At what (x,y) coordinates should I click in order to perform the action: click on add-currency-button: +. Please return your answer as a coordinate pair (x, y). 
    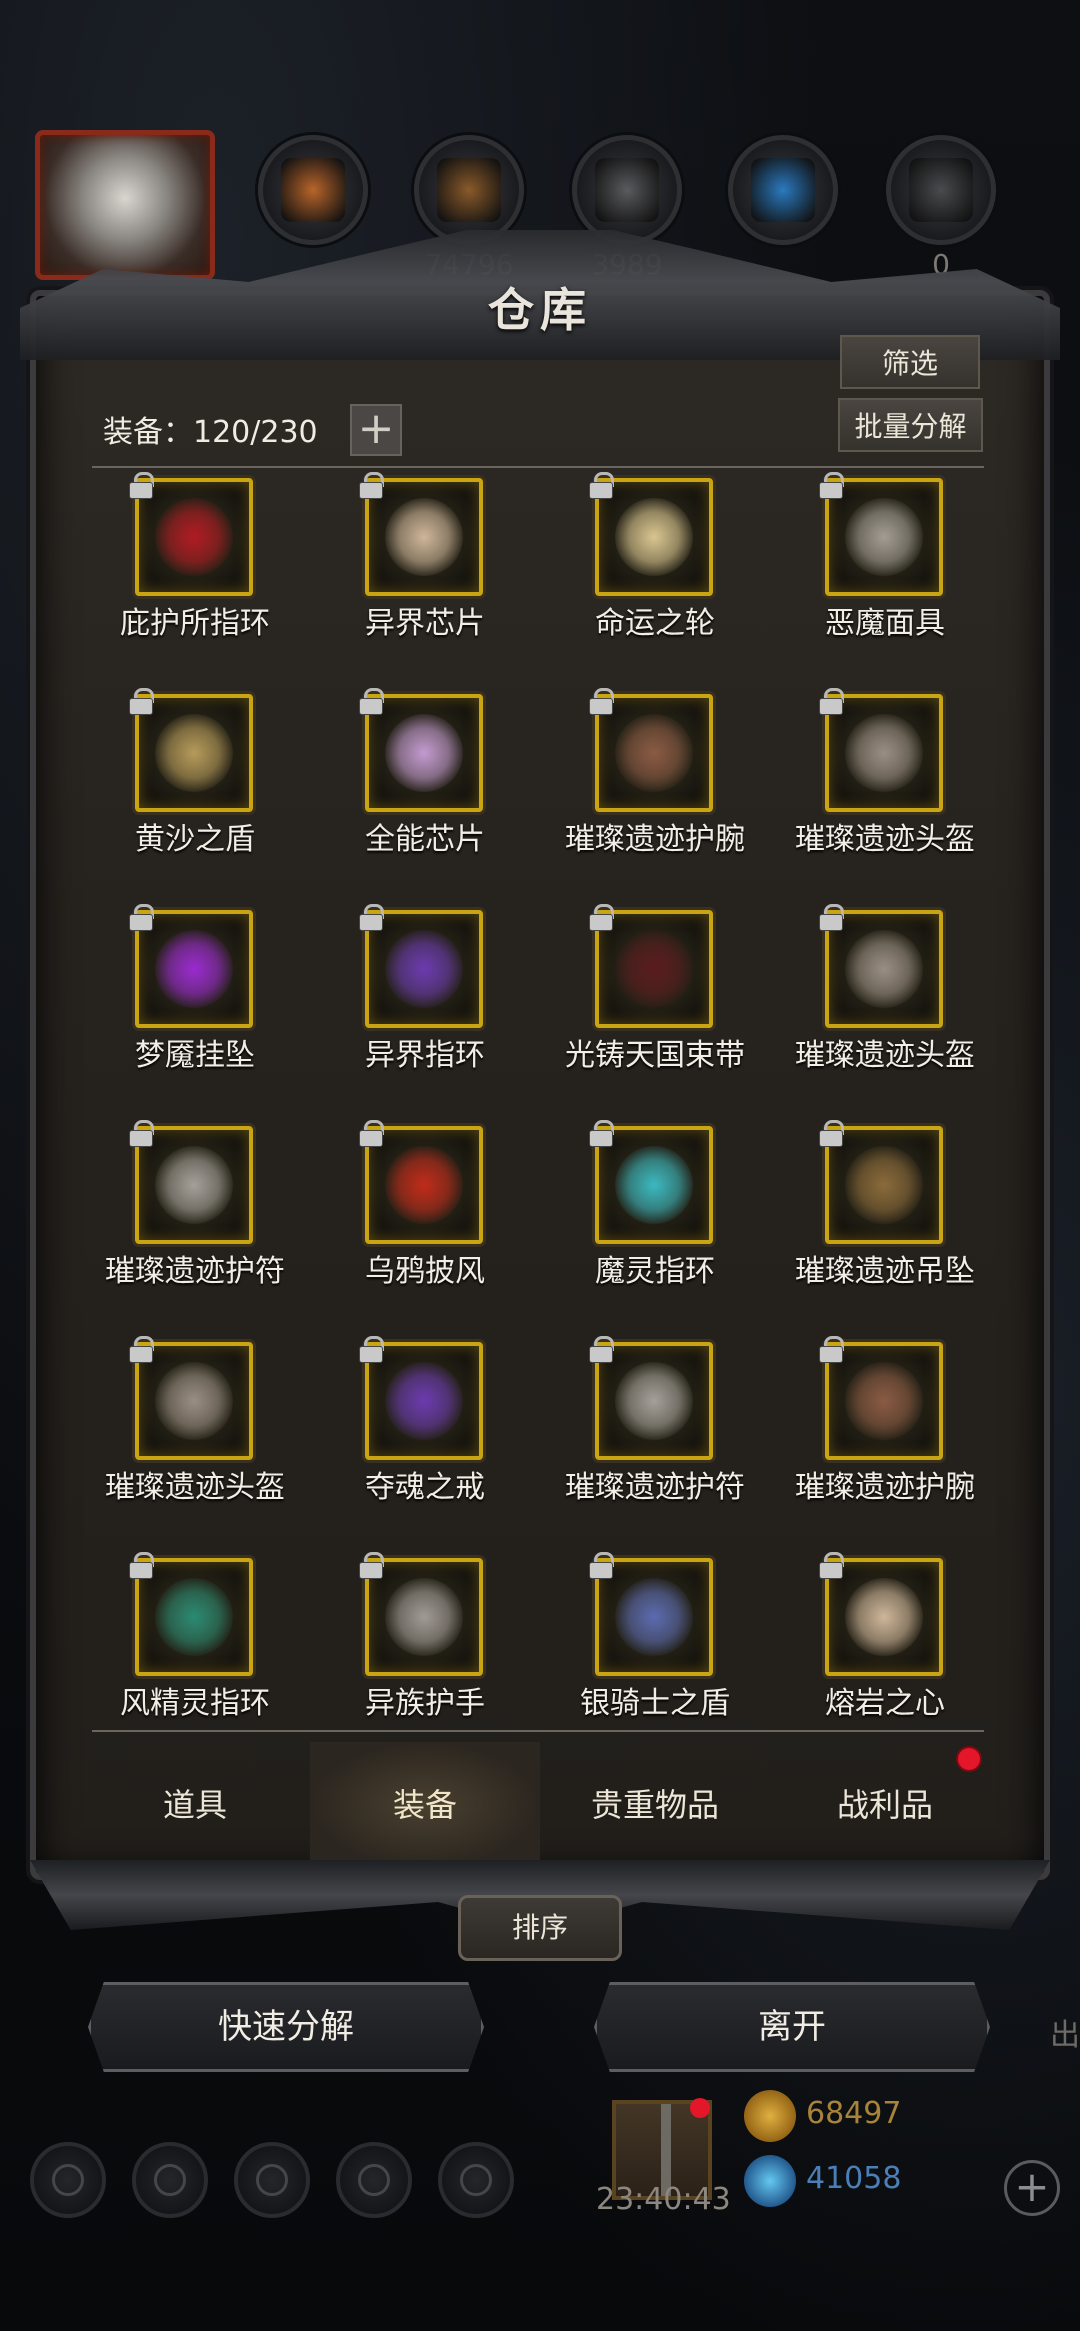
    Looking at the image, I should click on (1032, 2188).